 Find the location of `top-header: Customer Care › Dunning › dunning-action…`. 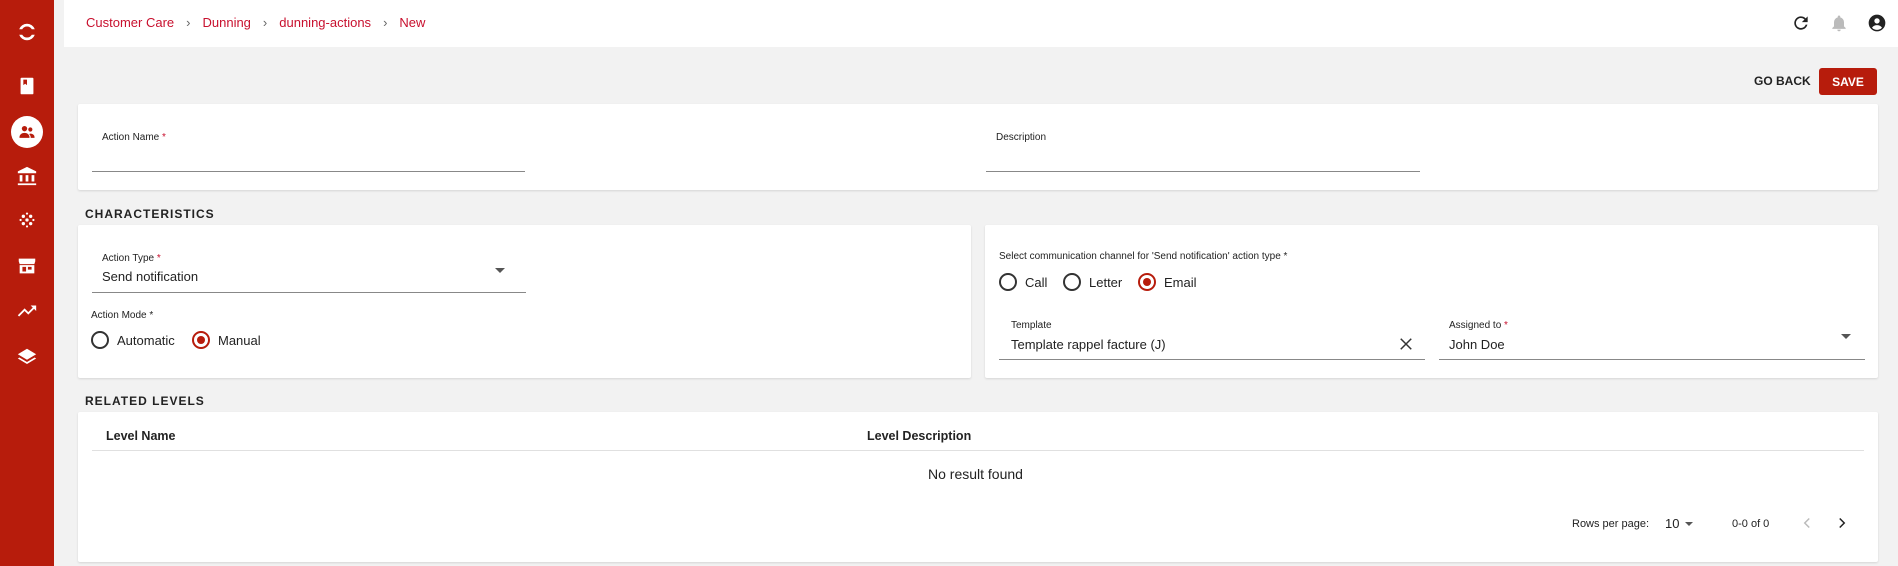

top-header: Customer Care › Dunning › dunning-action… is located at coordinates (981, 23).